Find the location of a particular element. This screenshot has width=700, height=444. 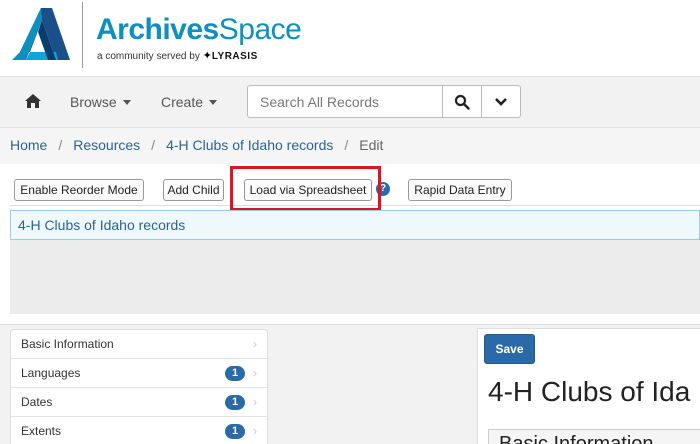

search-input is located at coordinates (345, 101).